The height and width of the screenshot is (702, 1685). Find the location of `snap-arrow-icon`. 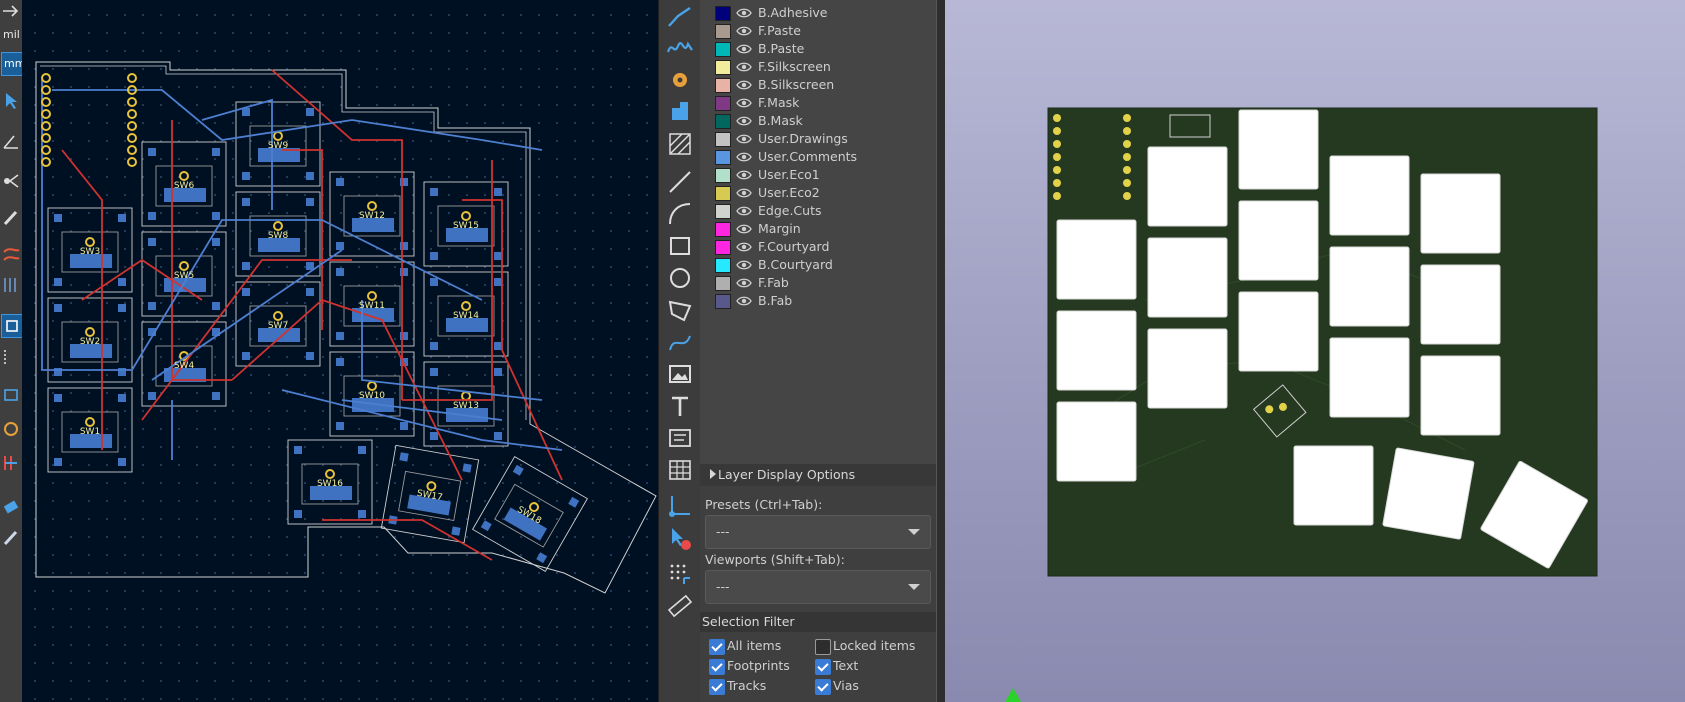

snap-arrow-icon is located at coordinates (11, 11).